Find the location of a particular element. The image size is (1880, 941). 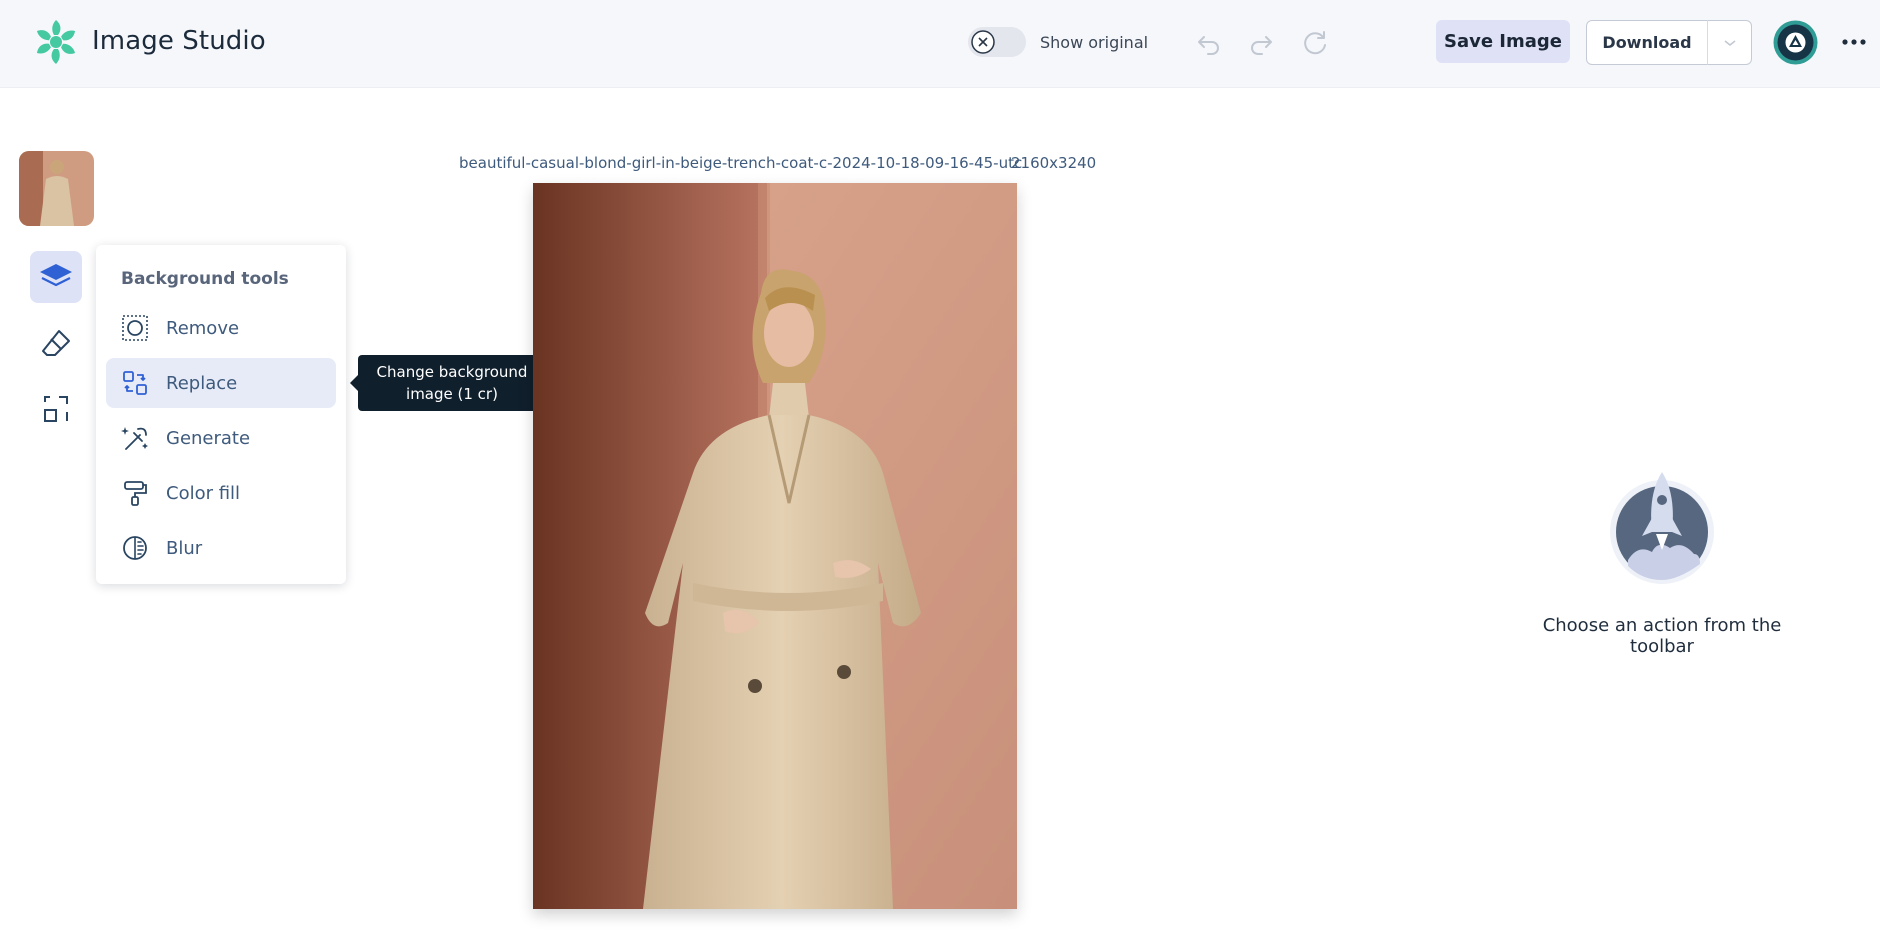

thumbnail-image is located at coordinates (56, 188).